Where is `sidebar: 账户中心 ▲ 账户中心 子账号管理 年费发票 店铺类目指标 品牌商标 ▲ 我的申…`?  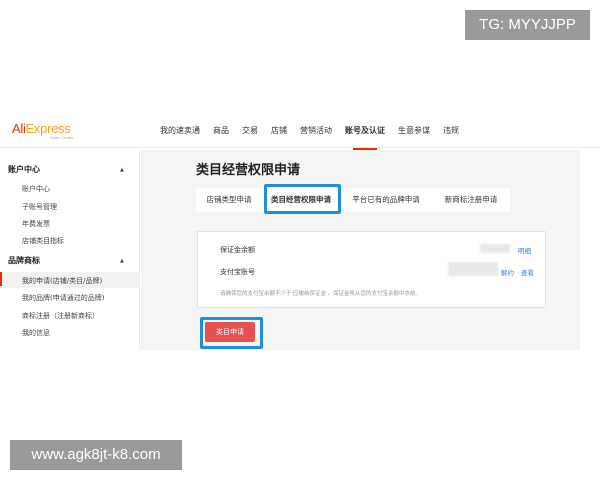
sidebar: 账户中心 ▲ 账户中心 子账号管理 年费发票 店铺类目指标 品牌商标 ▲ 我的申… is located at coordinates (70, 250).